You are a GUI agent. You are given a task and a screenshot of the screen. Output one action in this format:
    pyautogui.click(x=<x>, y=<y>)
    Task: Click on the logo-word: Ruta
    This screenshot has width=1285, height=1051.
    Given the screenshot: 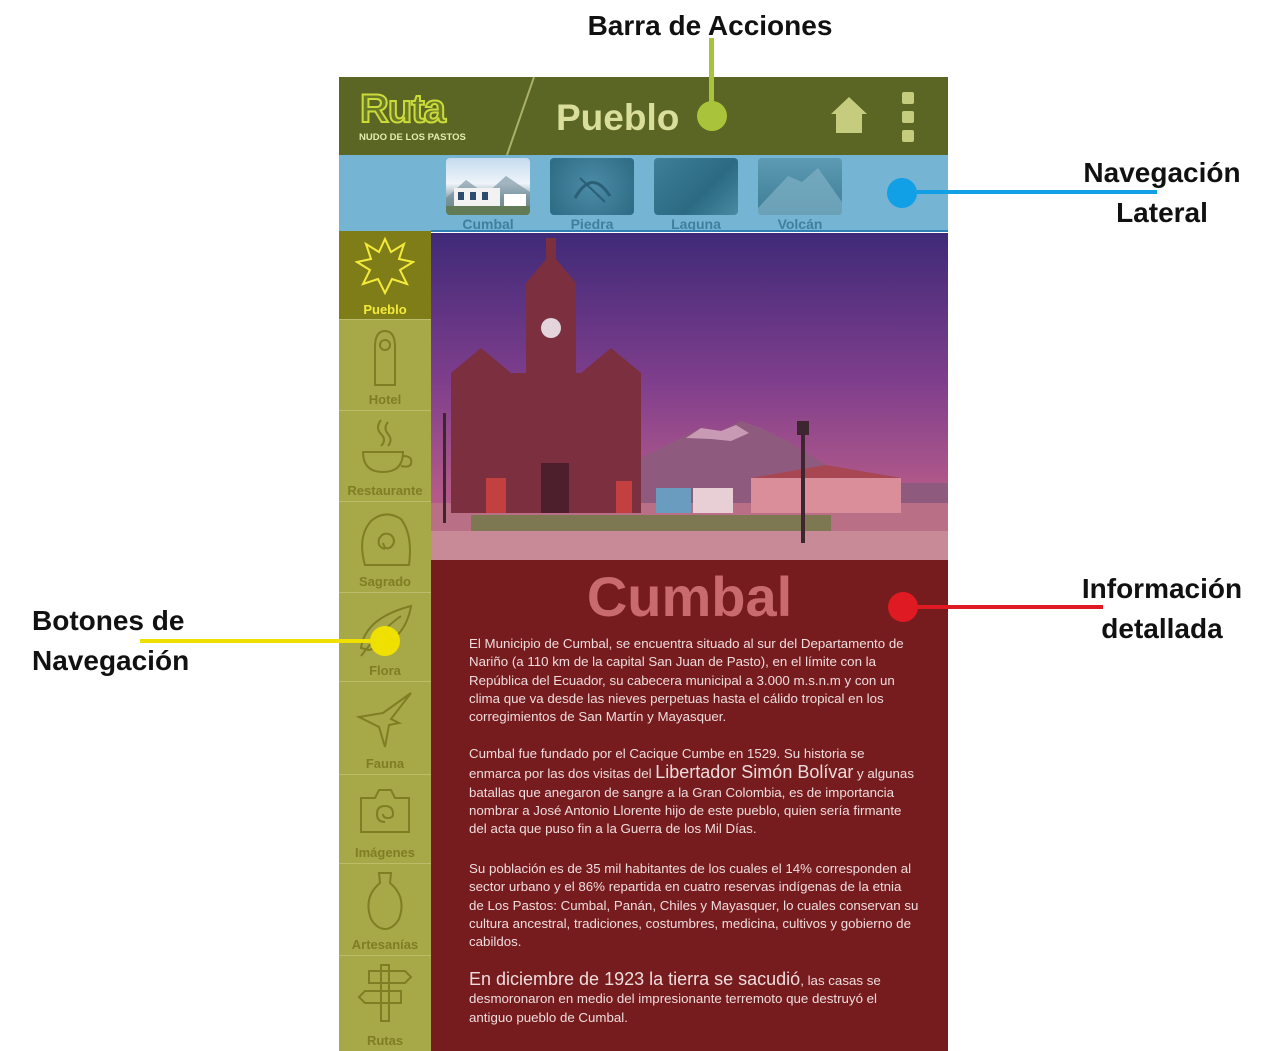 What is the action you would take?
    pyautogui.click(x=403, y=109)
    